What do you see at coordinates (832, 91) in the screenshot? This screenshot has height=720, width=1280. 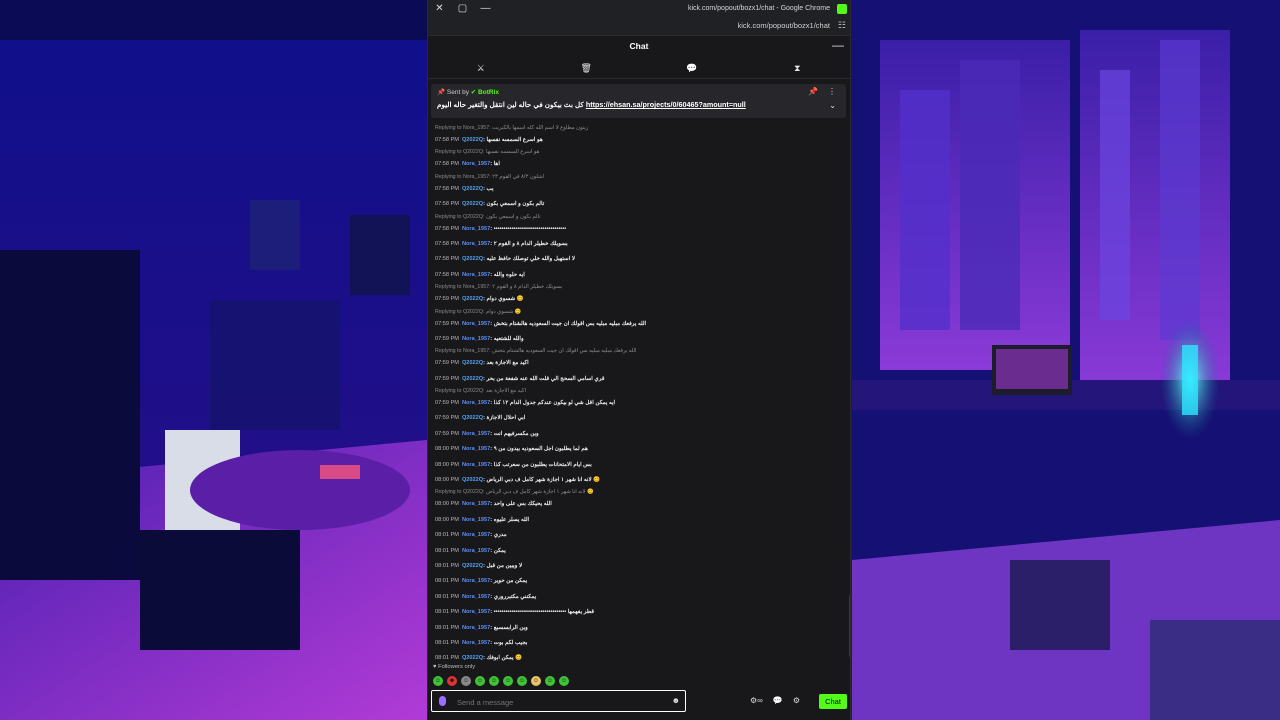 I see `more-options-icon: ⋮` at bounding box center [832, 91].